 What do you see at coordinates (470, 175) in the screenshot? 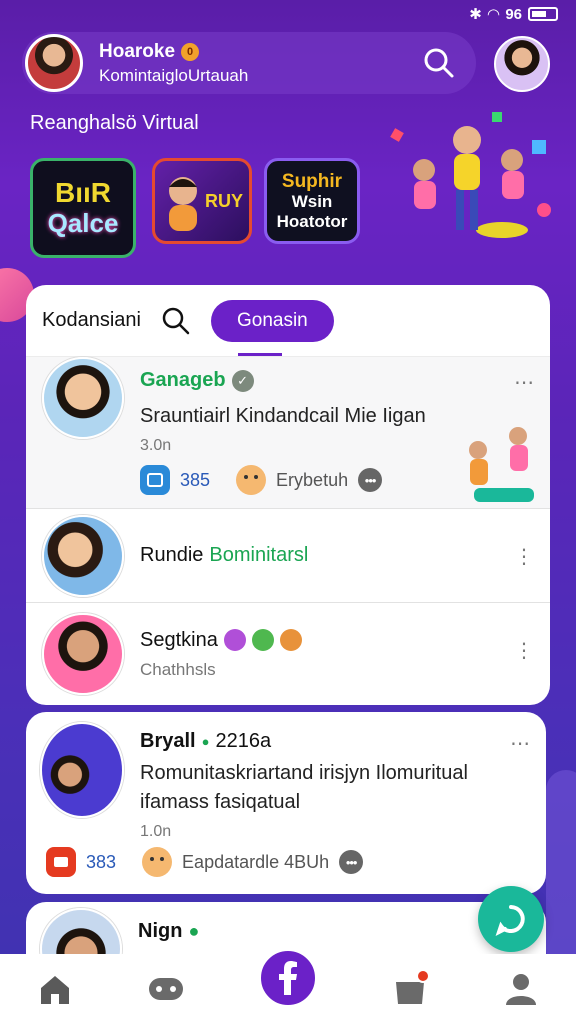
I see `dancing-kids-illustration` at bounding box center [470, 175].